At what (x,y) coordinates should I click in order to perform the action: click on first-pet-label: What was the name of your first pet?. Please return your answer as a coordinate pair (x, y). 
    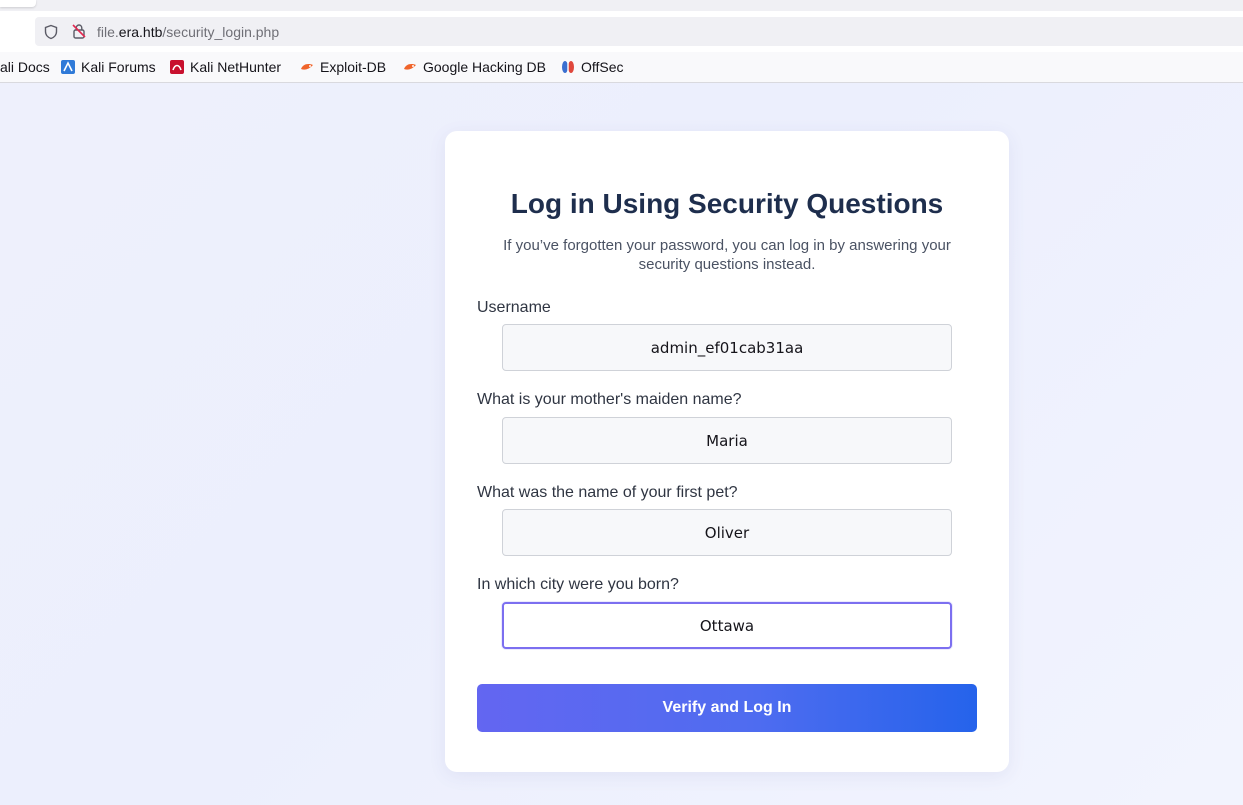
    Looking at the image, I should click on (607, 492).